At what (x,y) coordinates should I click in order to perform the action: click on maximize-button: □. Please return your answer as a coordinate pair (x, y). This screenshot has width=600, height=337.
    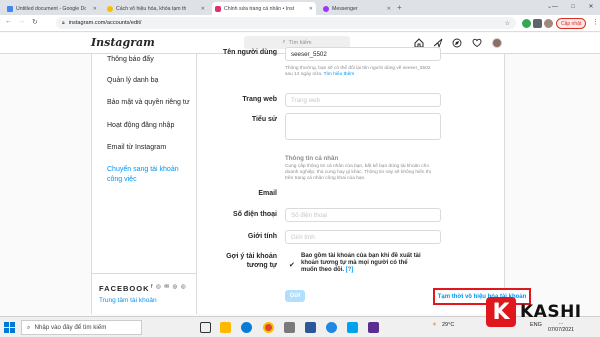
    Looking at the image, I should click on (573, 7).